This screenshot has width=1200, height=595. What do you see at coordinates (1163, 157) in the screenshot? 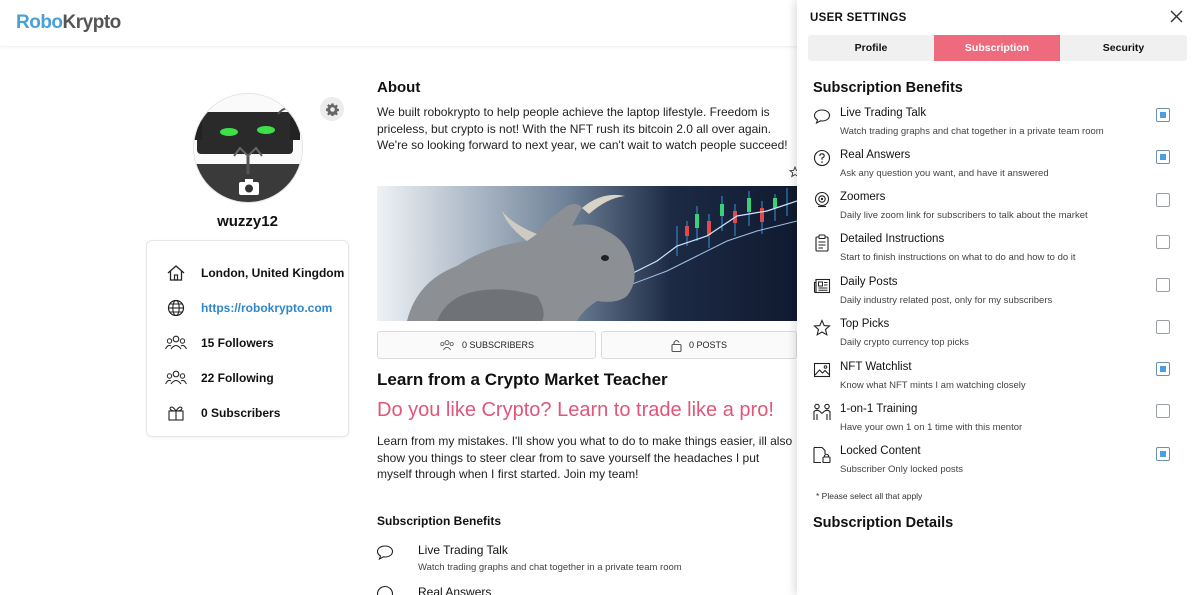
I see `benefit-checkbox-real-answers` at bounding box center [1163, 157].